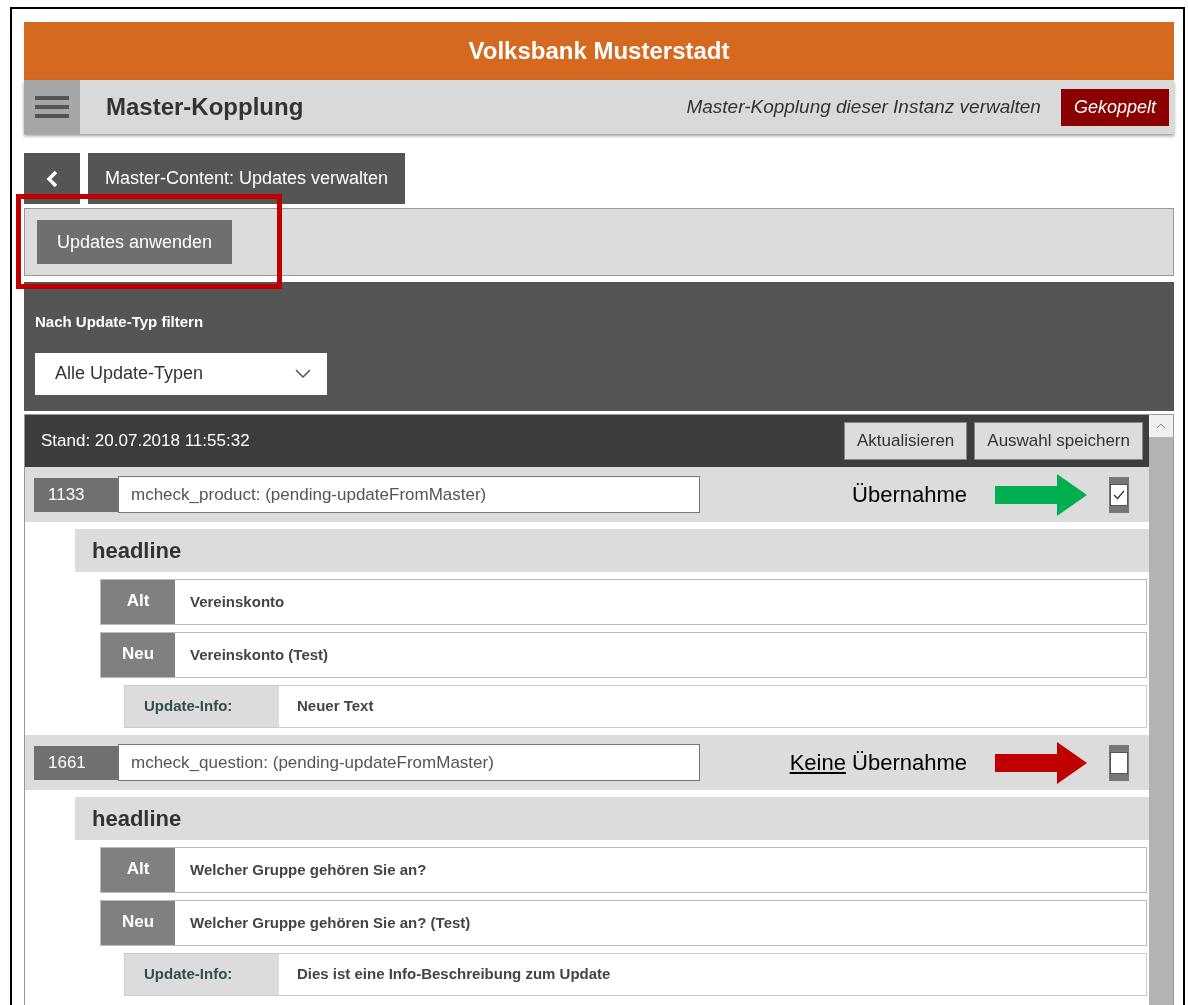 The height and width of the screenshot is (1005, 1188). I want to click on info-value: Dies ist eine Info-Beschreibung zum Update, so click(453, 974).